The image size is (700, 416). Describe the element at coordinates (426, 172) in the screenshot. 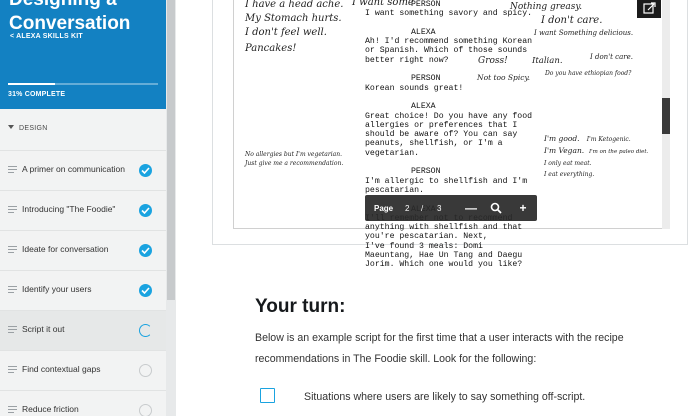

I see `script-speaker: PERSON` at that location.